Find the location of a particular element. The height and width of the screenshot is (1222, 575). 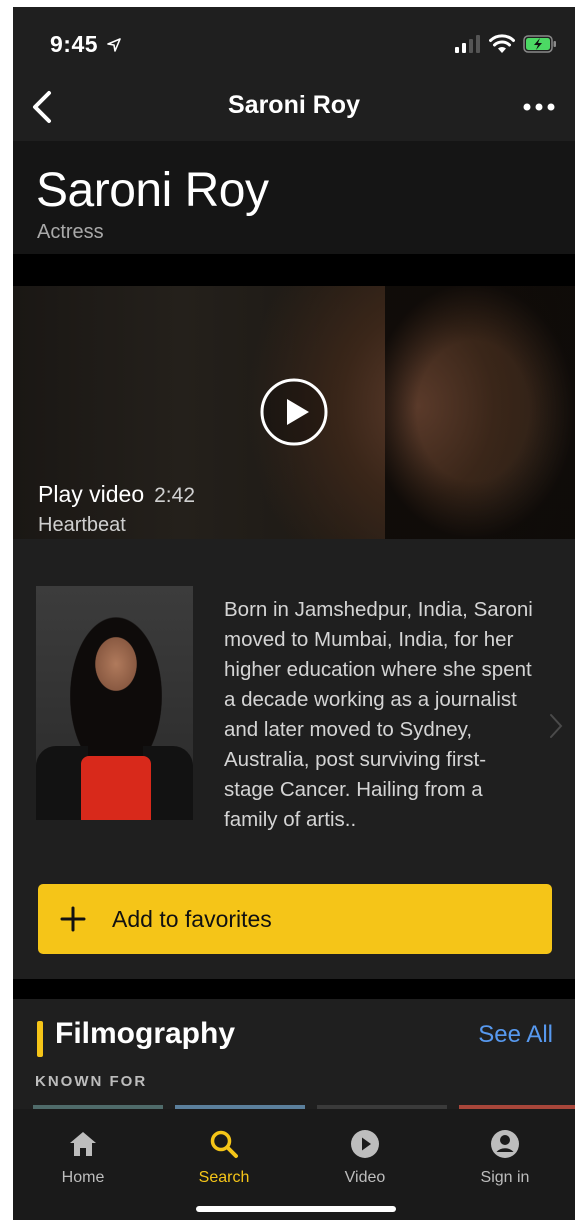

tab-video-label: Video is located at coordinates (365, 1177).